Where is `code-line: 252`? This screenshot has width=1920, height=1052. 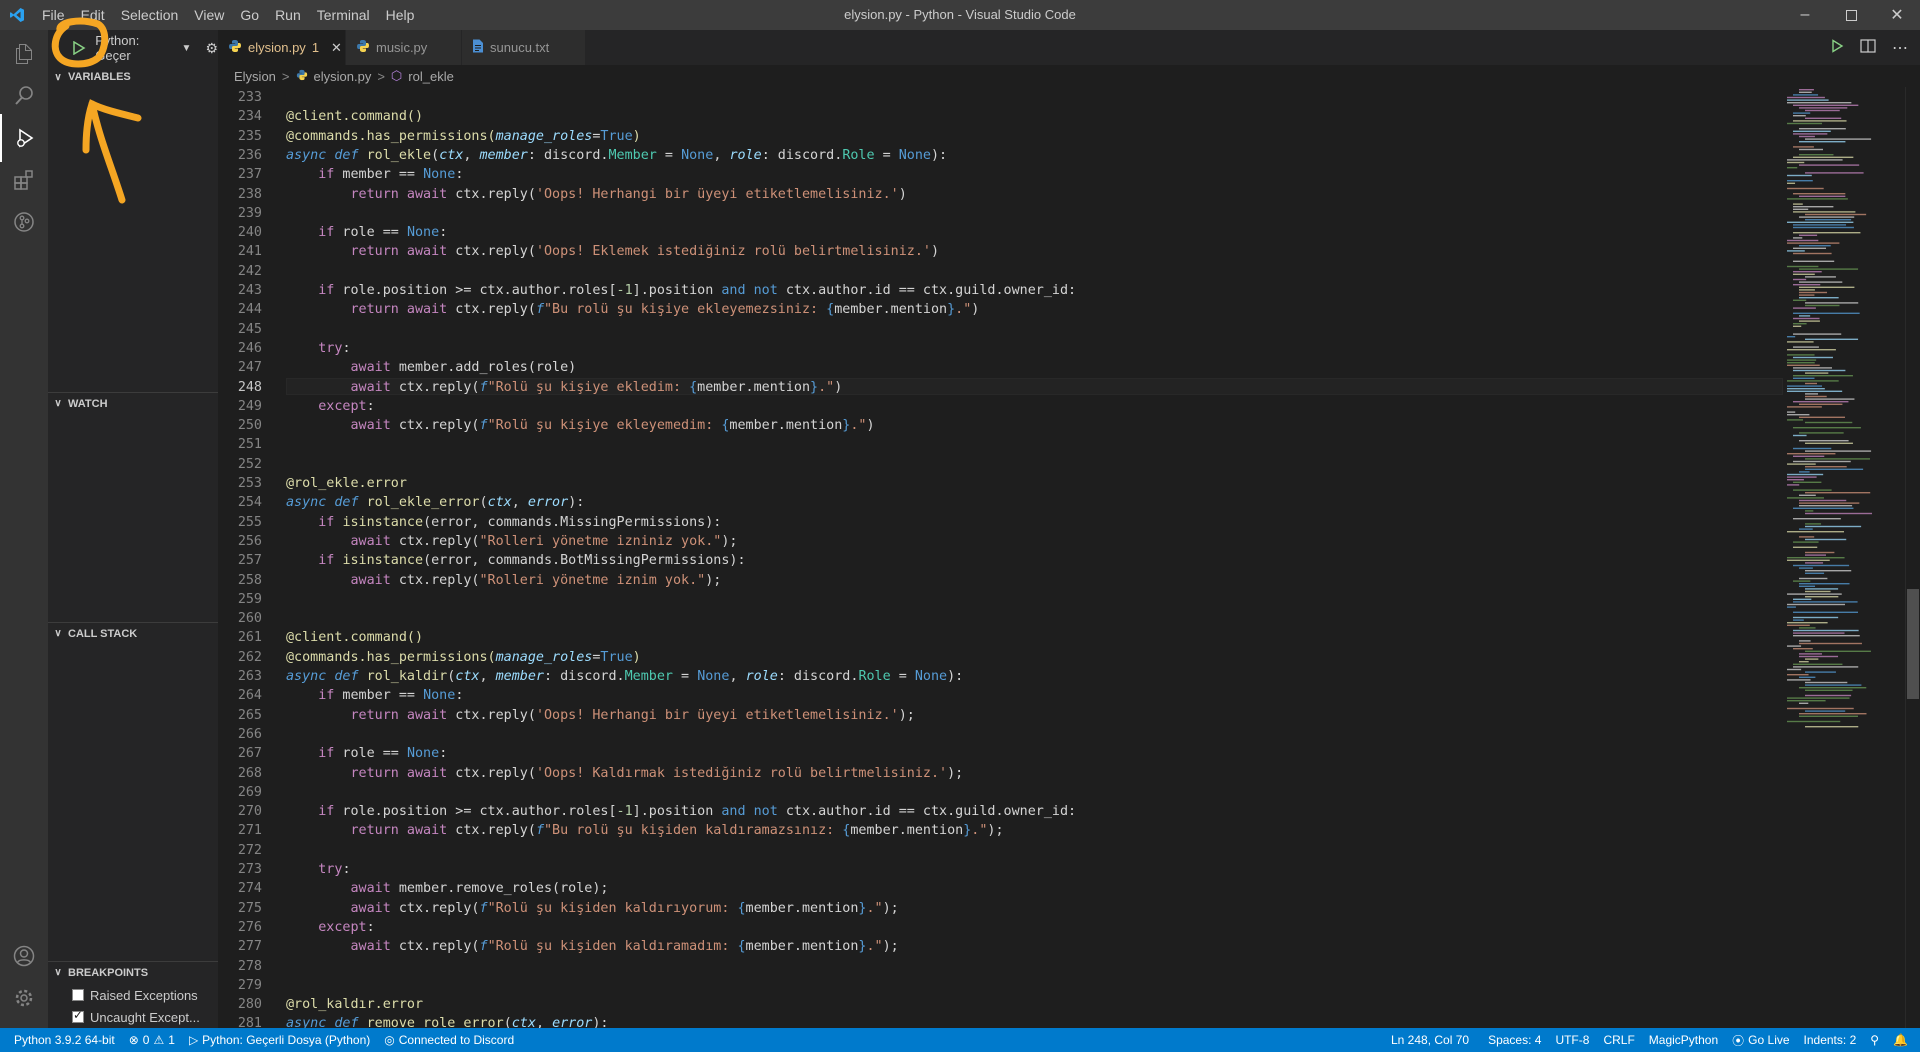 code-line: 252 is located at coordinates (1000, 464).